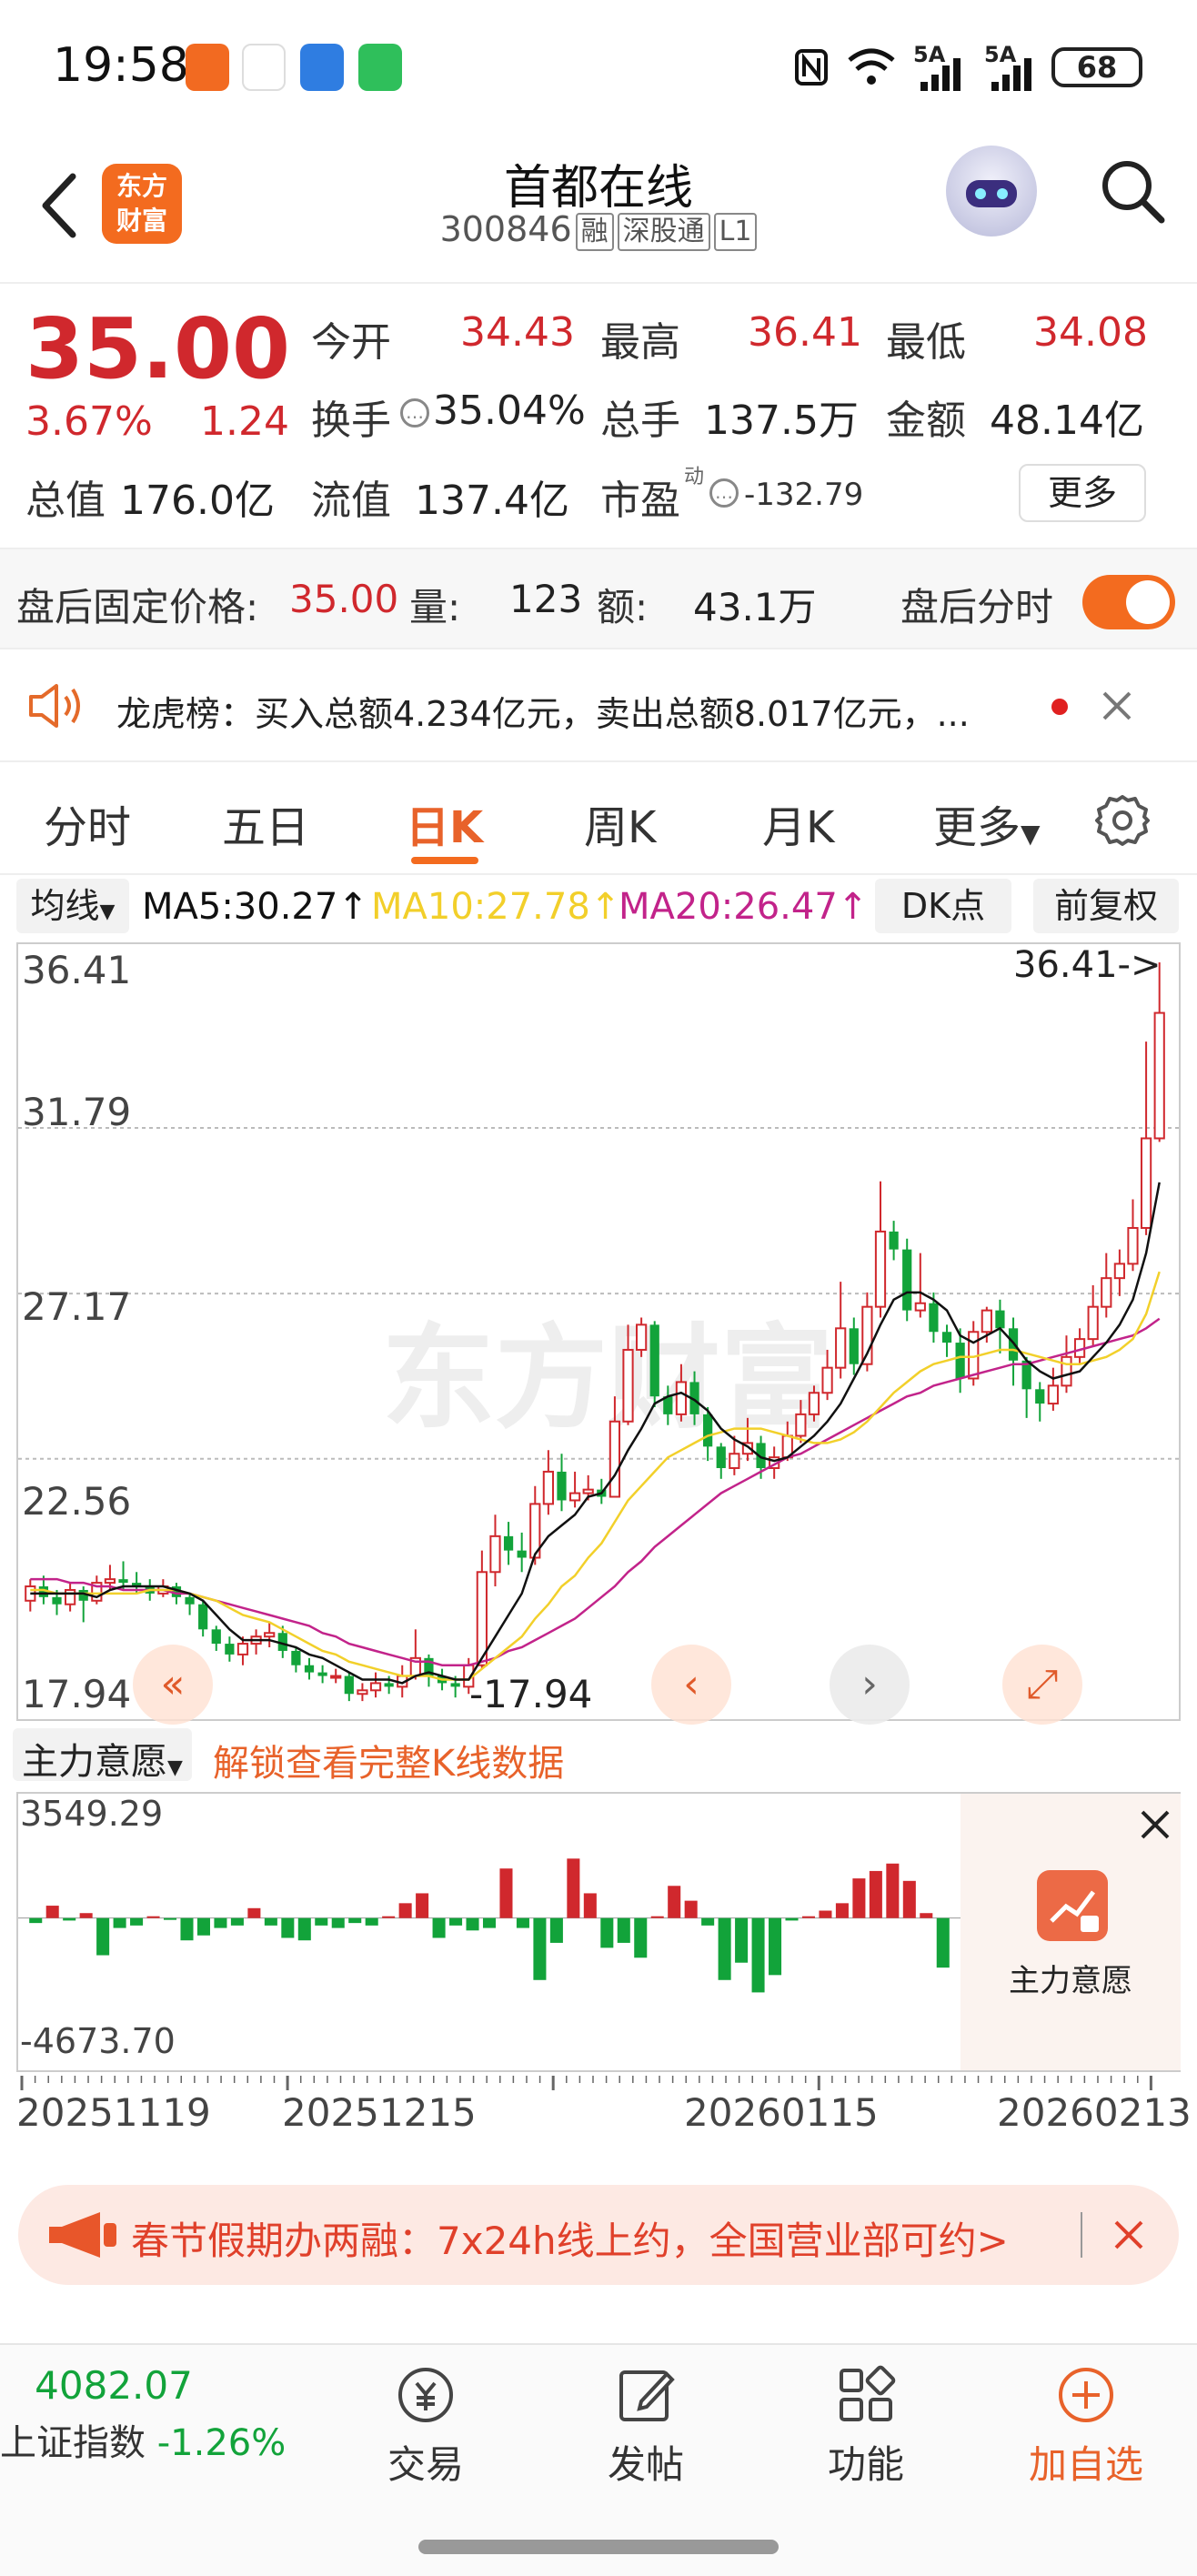 The width and height of the screenshot is (1197, 2576). Describe the element at coordinates (943, 906) in the screenshot. I see `dk-point-button: DK点` at that location.